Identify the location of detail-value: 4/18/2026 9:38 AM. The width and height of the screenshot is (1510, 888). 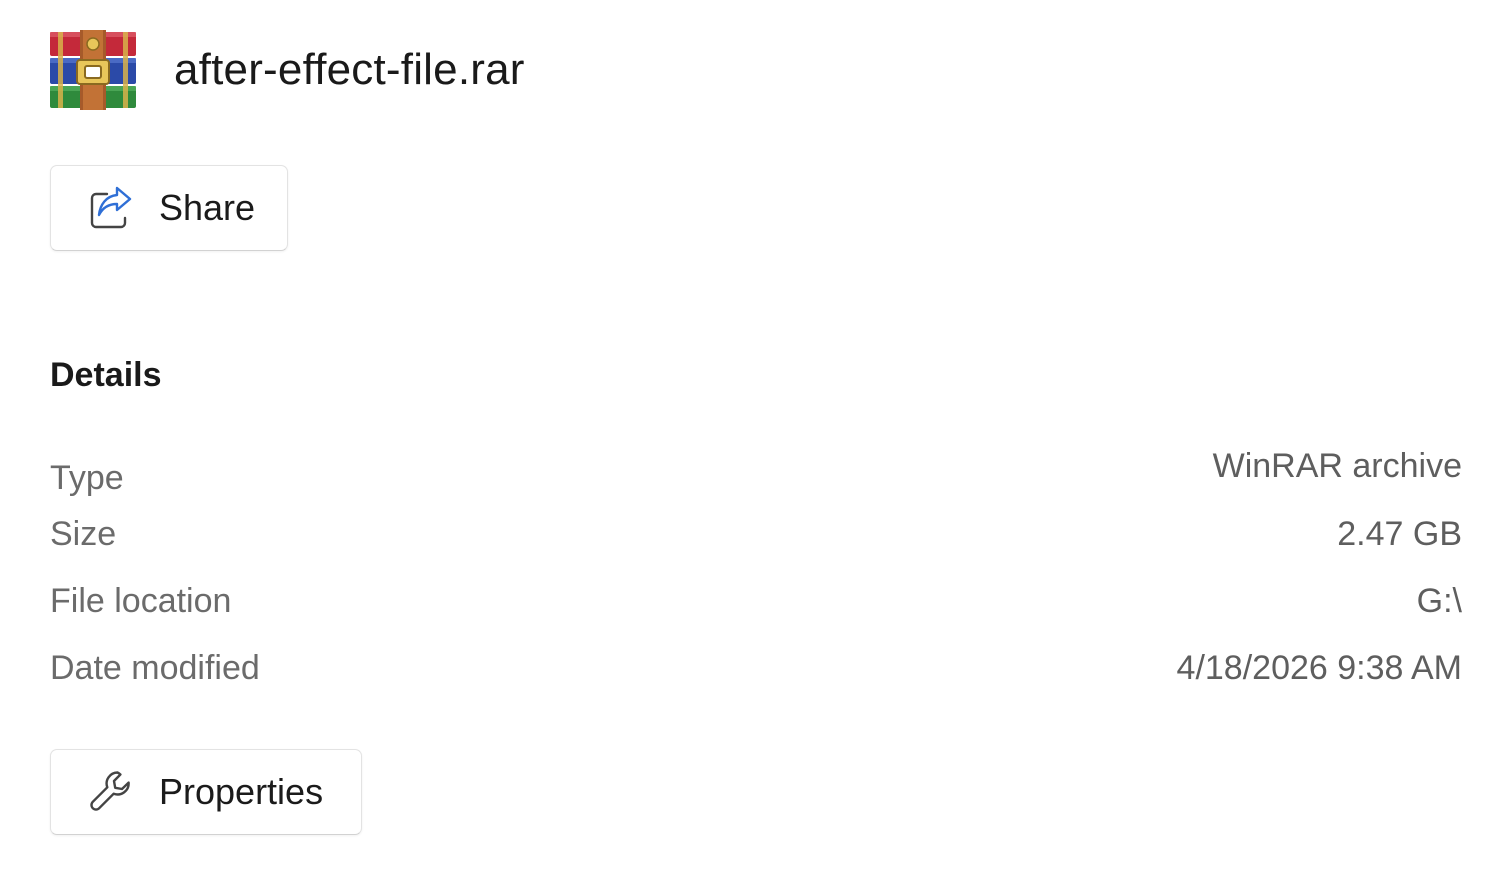
(1319, 668).